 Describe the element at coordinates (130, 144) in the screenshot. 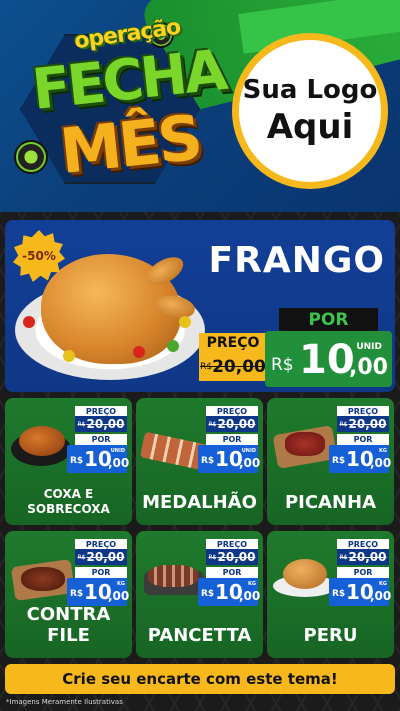

I see `brand-title-bottom: MÊS` at that location.